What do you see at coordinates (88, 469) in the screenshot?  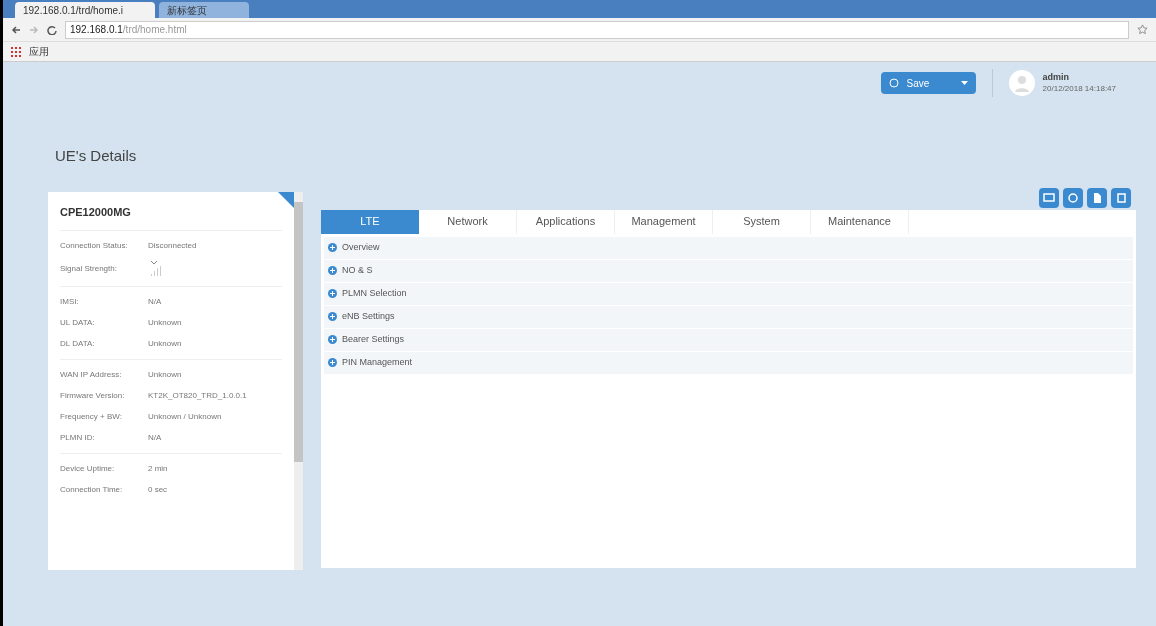 I see `field-label: Device Uptime:` at bounding box center [88, 469].